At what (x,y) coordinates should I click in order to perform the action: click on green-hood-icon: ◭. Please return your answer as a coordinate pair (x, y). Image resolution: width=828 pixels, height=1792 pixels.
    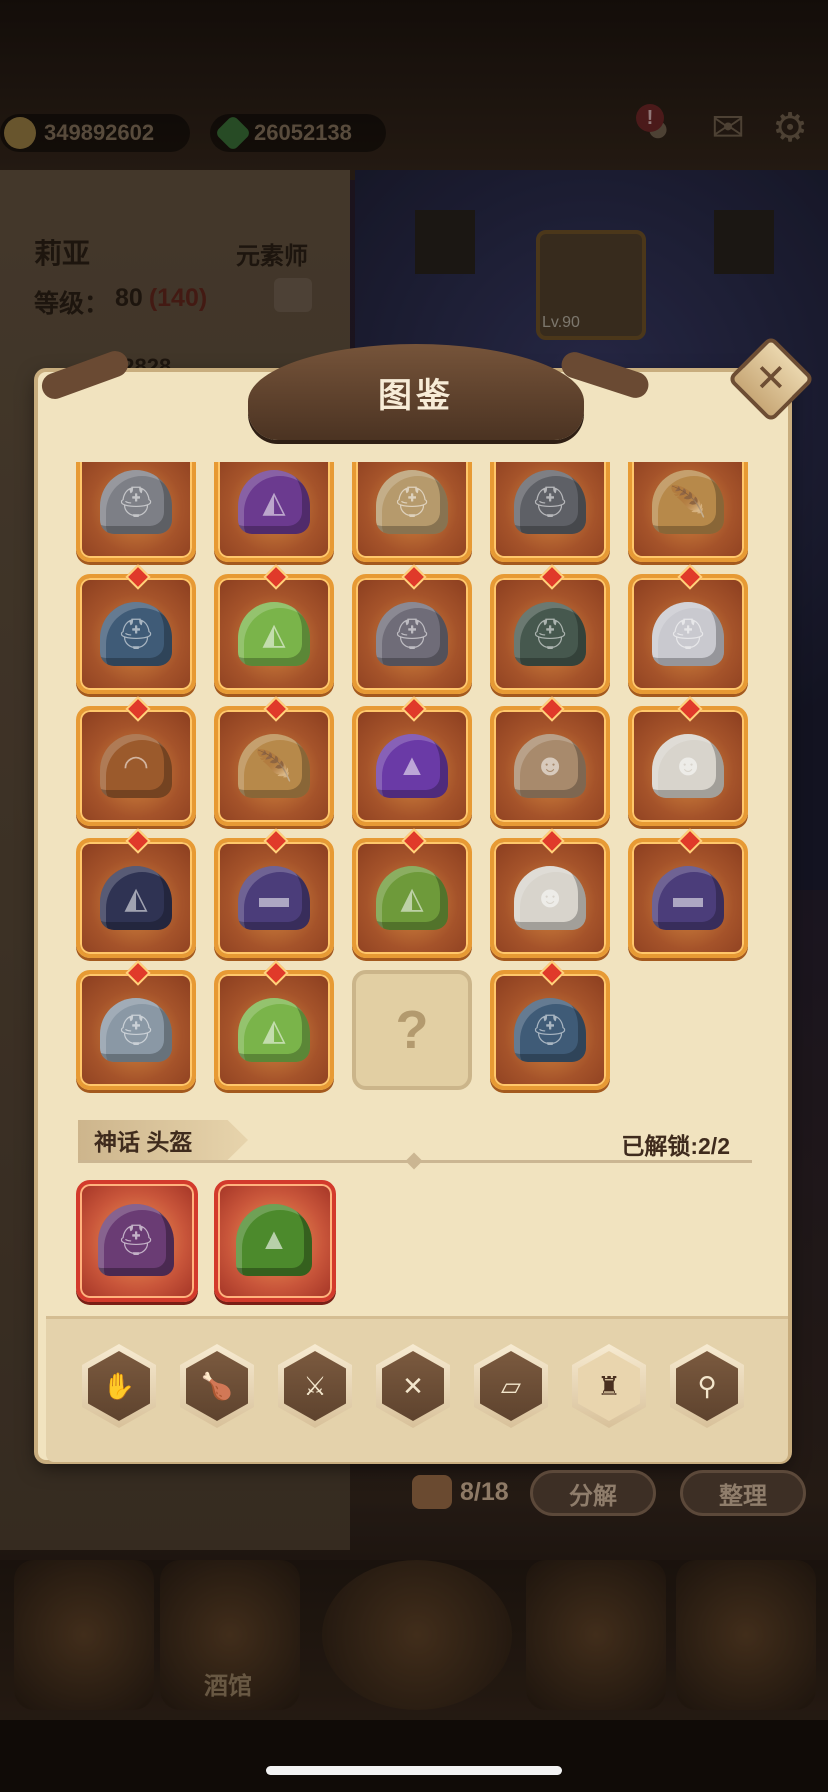
    Looking at the image, I should click on (412, 898).